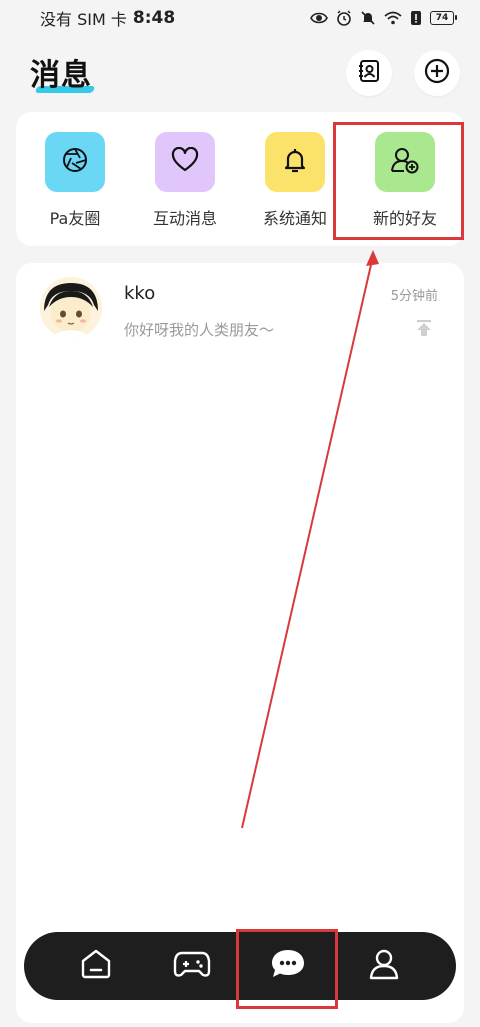 The width and height of the screenshot is (480, 1027). I want to click on chat-name: kko, so click(140, 293).